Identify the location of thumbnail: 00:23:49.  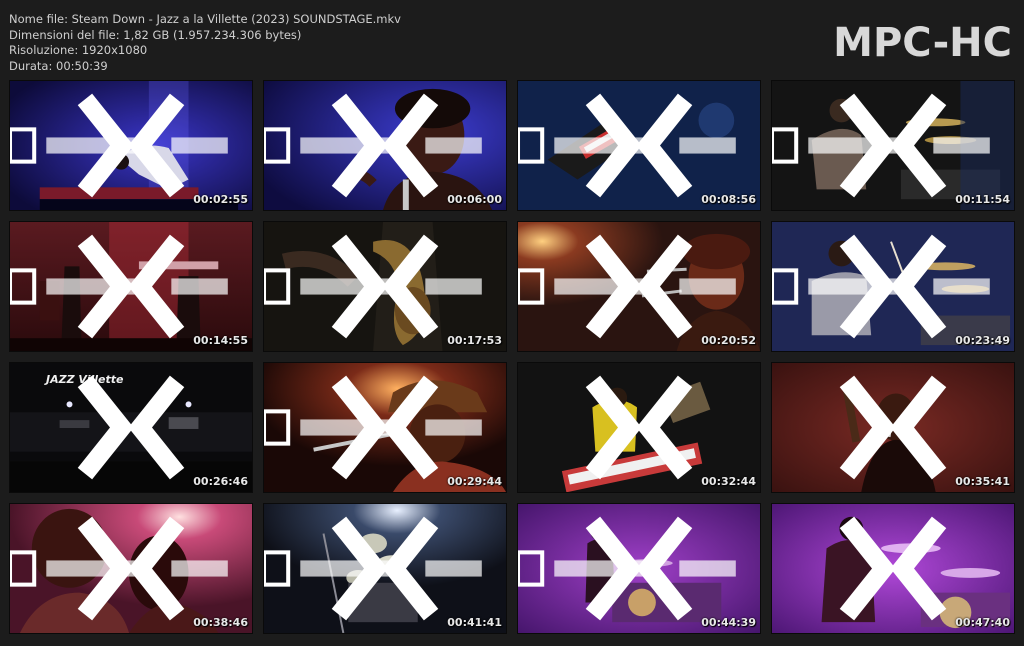
(893, 286).